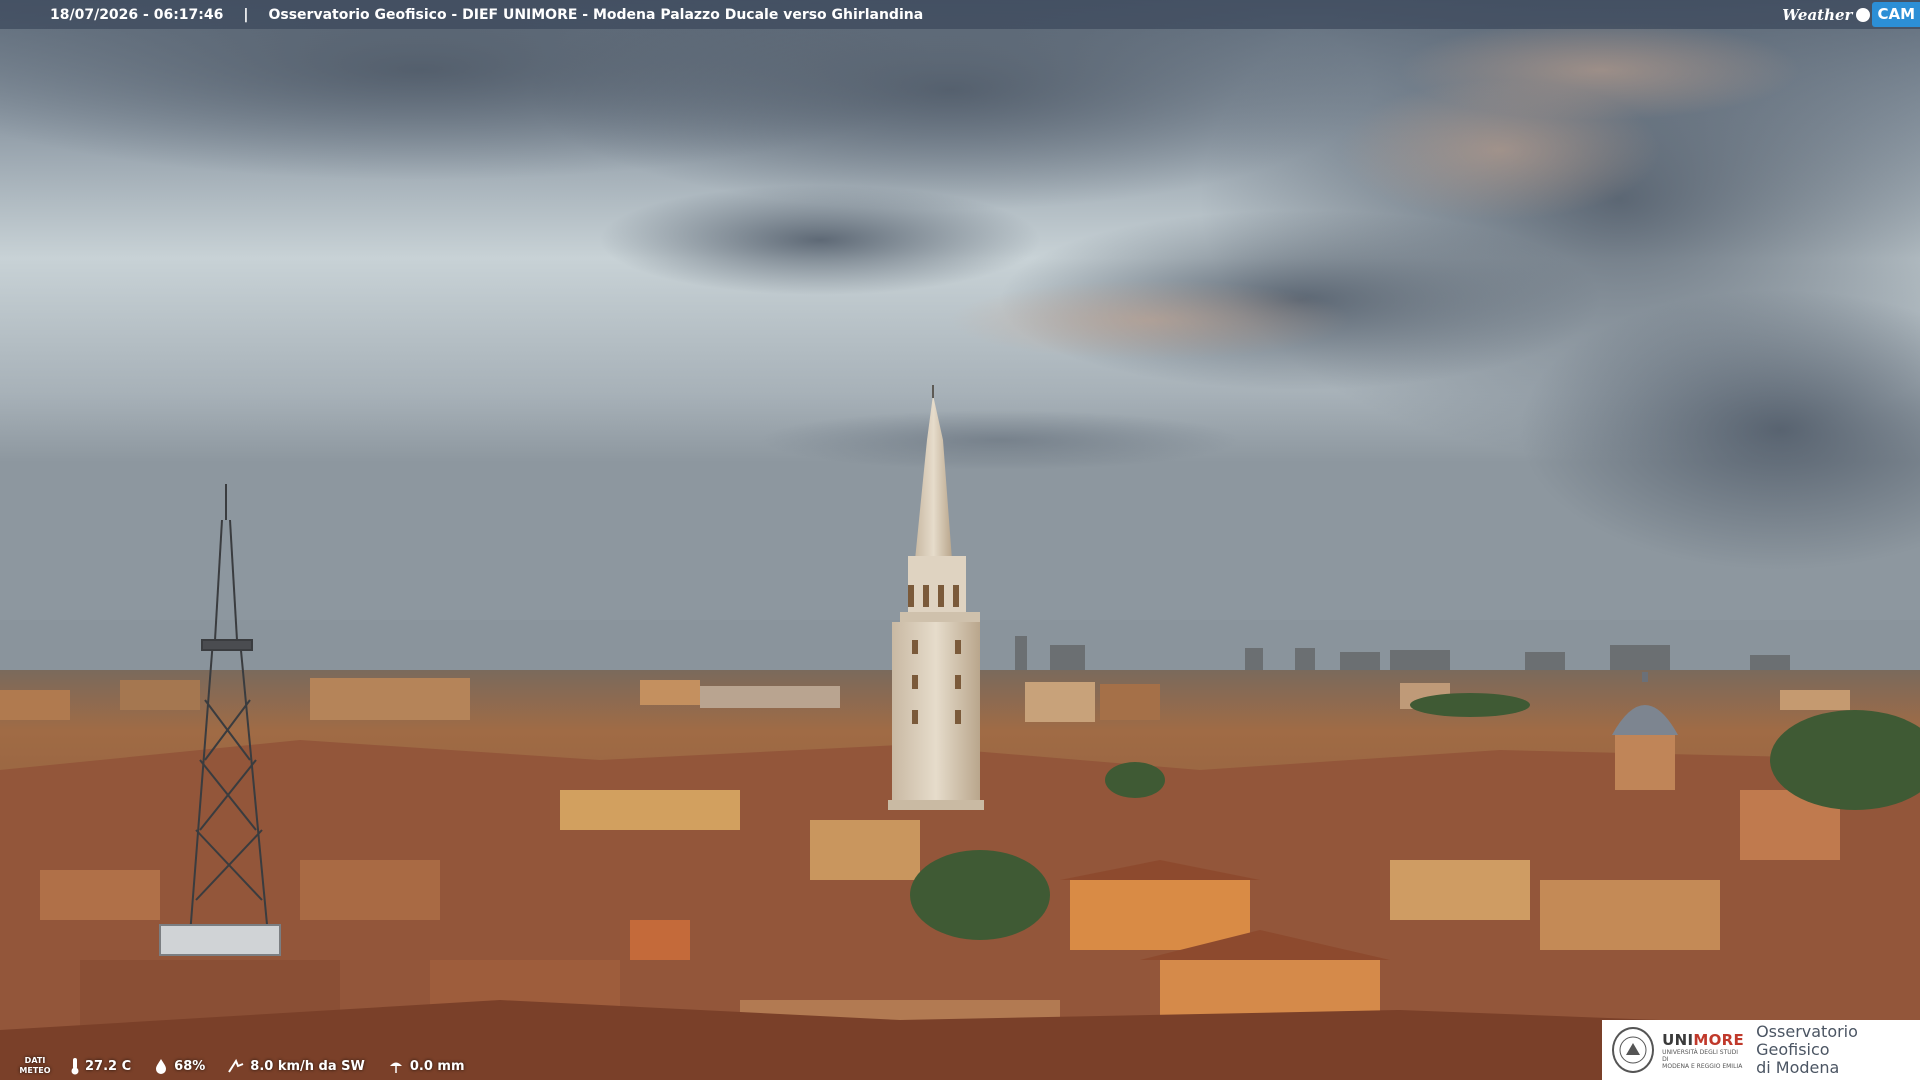  I want to click on observatory-line1: Osservatorio Geofisico, so click(1807, 1040).